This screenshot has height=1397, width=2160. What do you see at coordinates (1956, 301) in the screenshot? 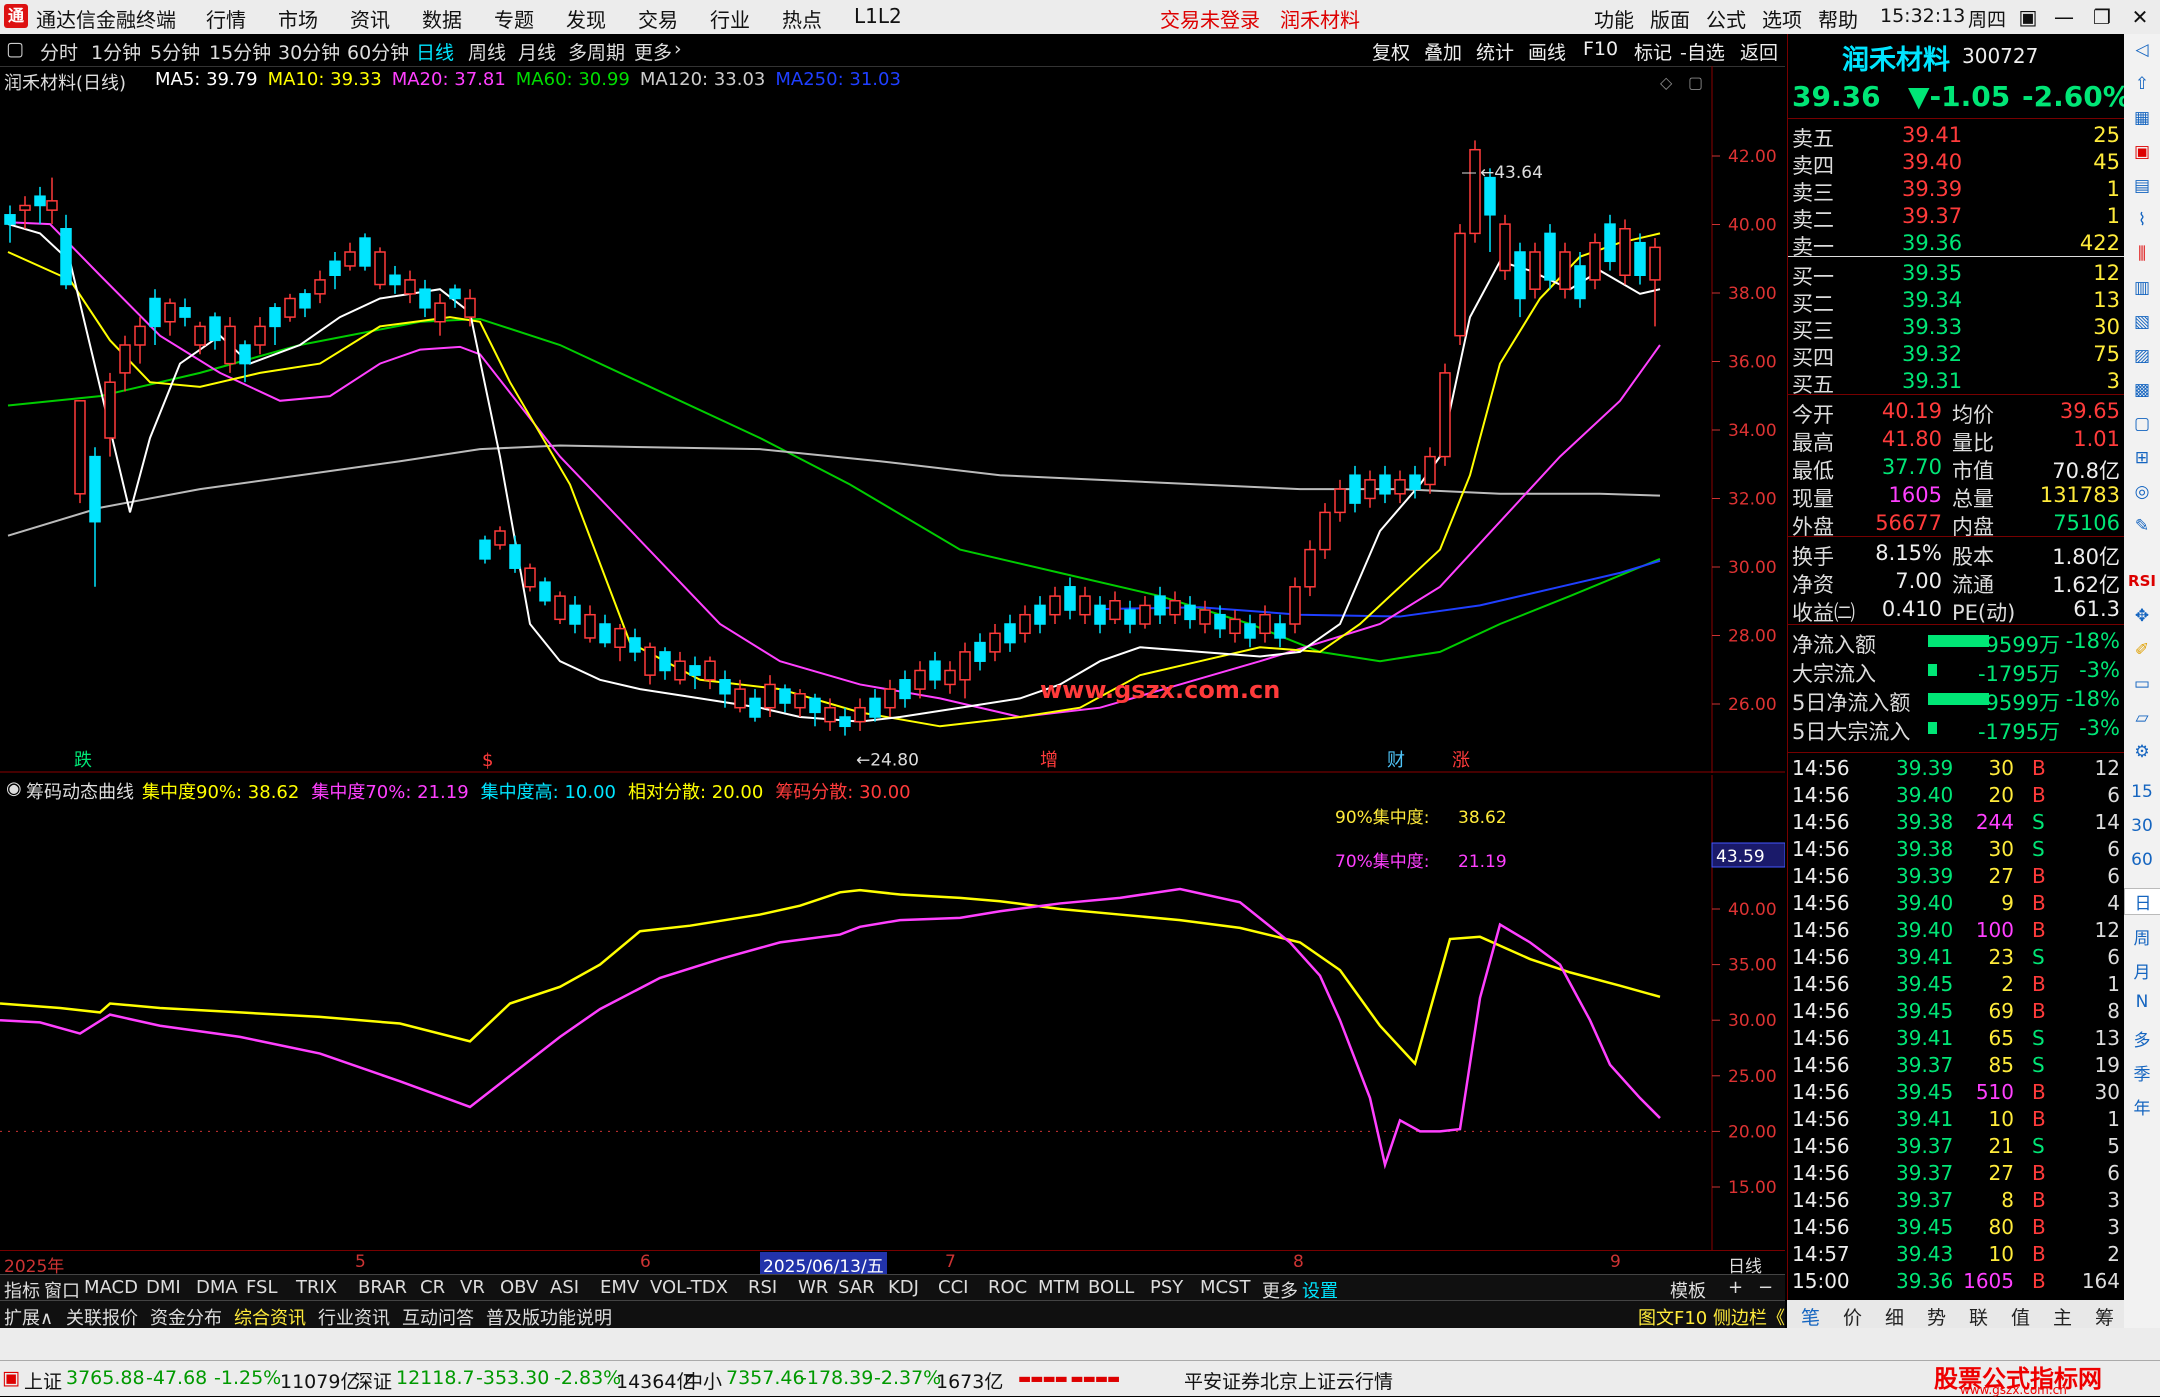
I see `bid-row: 买二 39.34 13` at bounding box center [1956, 301].